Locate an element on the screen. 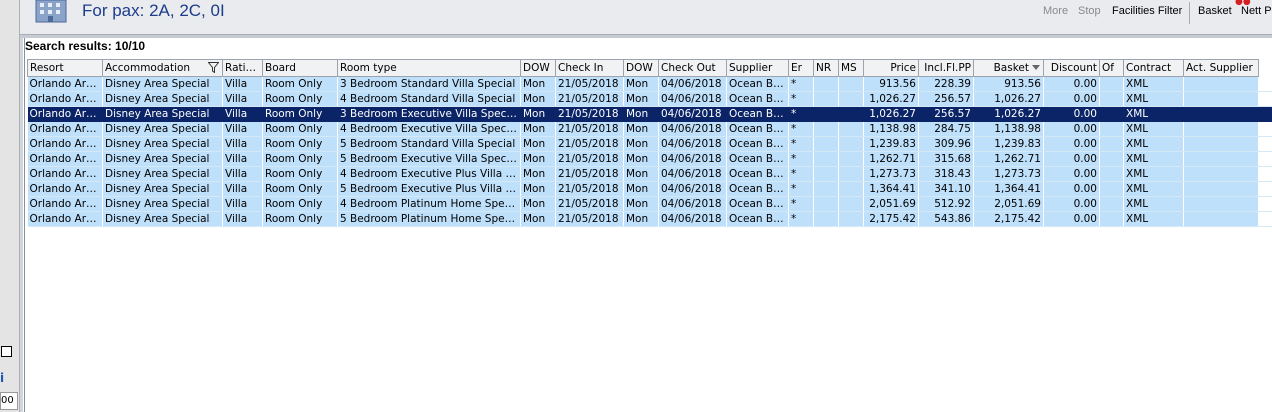 Image resolution: width=1272 pixels, height=412 pixels. column-header-supplier: Supplier is located at coordinates (757, 68).